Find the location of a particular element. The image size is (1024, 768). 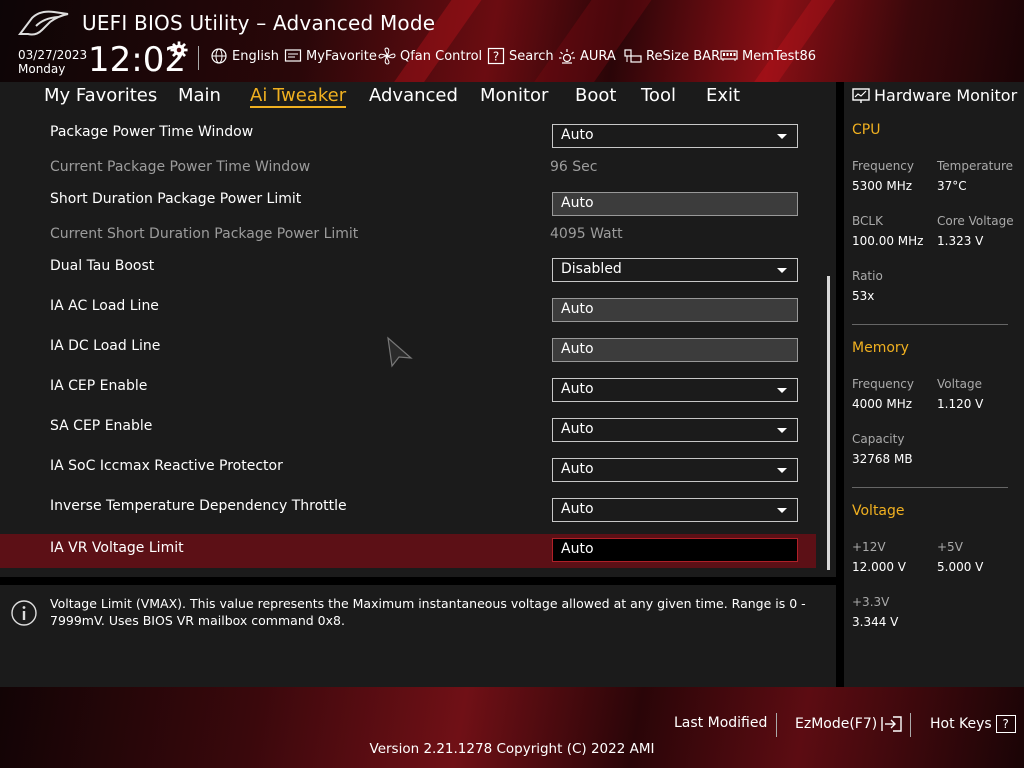

app-title: UEFI BIOS Utility – Advanced Mode is located at coordinates (259, 23).